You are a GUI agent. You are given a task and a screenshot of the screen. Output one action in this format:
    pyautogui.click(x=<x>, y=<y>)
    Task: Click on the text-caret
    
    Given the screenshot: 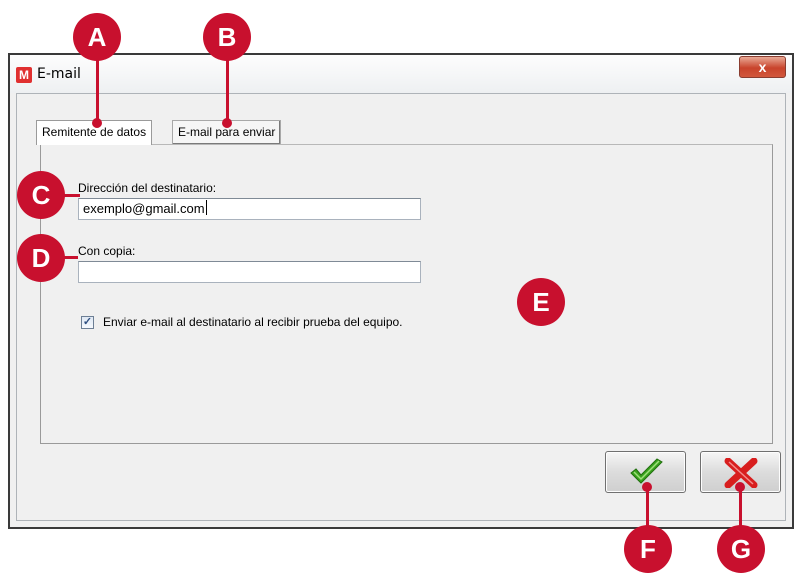 What is the action you would take?
    pyautogui.click(x=206, y=207)
    